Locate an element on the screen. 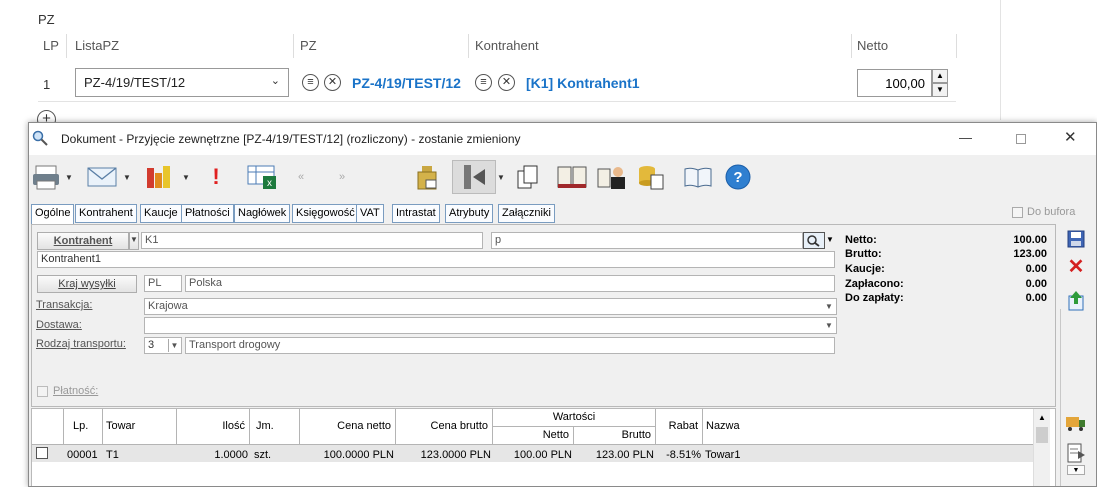  col-ilosc-header: Ilość is located at coordinates (213, 427).